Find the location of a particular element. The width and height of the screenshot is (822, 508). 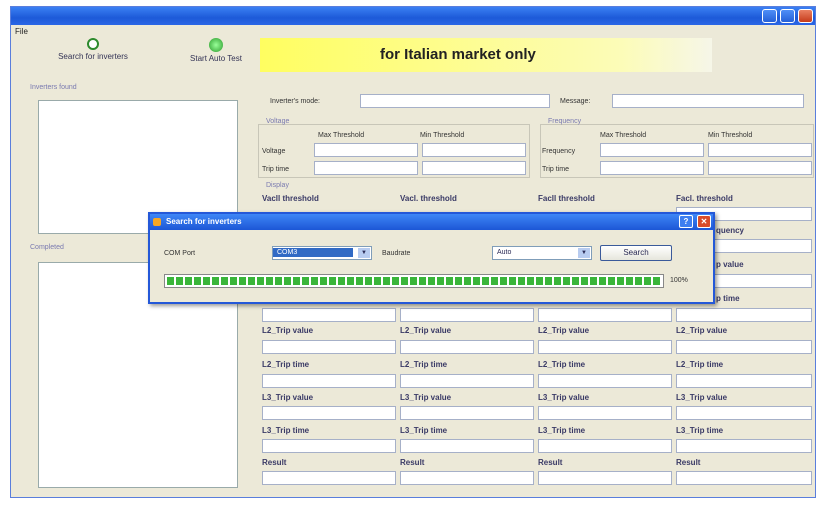

maximize-button is located at coordinates (787, 16).